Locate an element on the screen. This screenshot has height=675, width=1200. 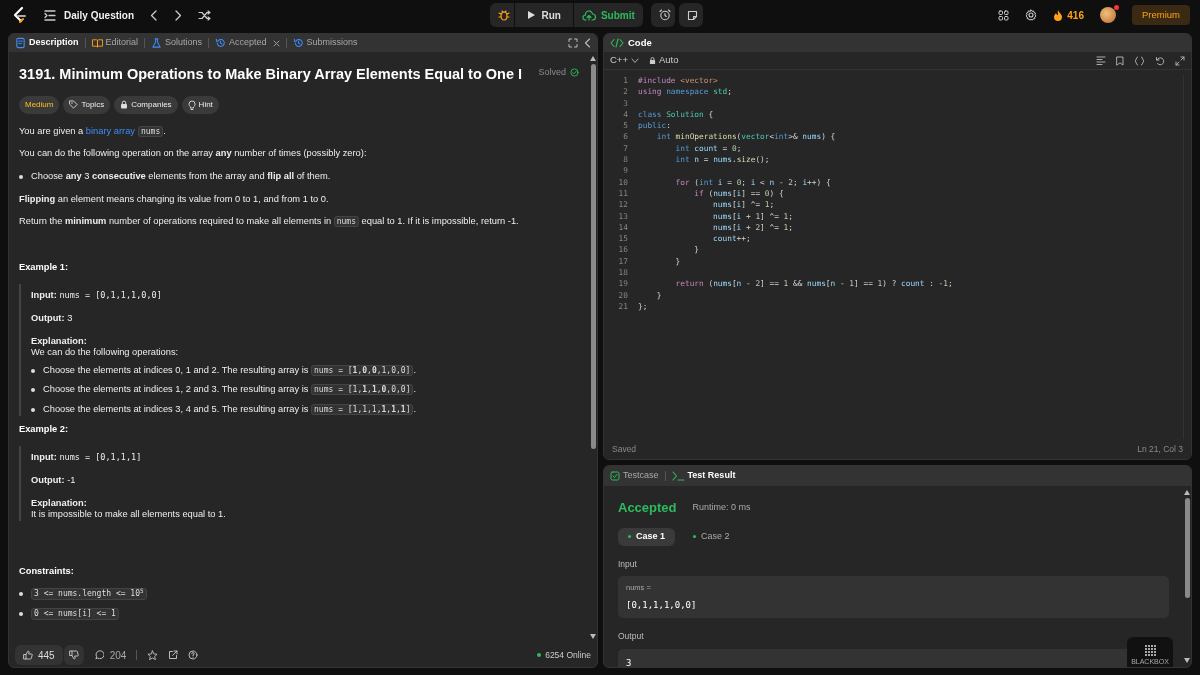
logo-icon is located at coordinates (20, 15).